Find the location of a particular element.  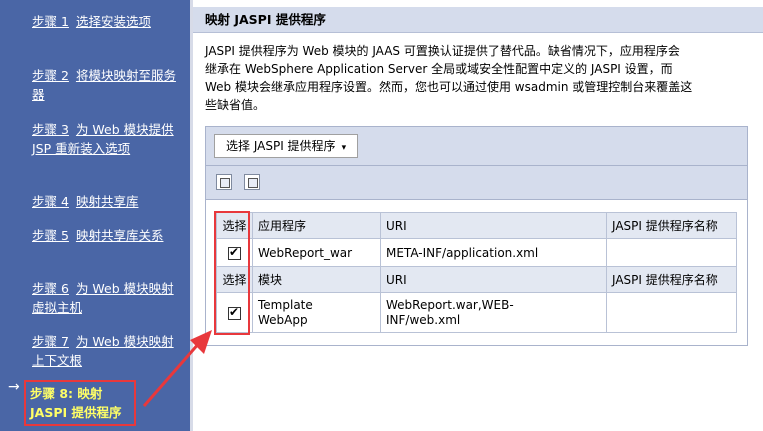

step-4-link: 步骤 4 映射共享库 is located at coordinates (106, 201).